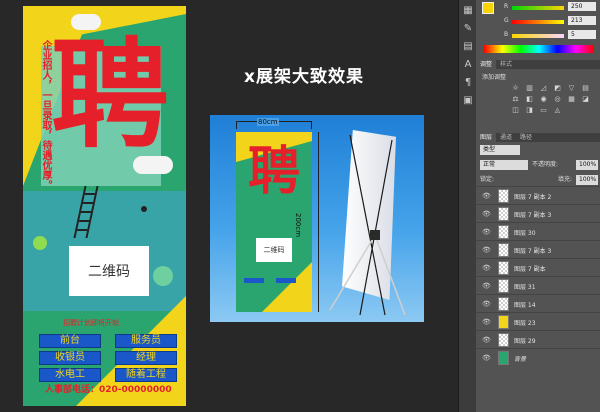 Image resolution: width=600 pixels, height=412 pixels. I want to click on lock-label: 锁定:, so click(487, 179).